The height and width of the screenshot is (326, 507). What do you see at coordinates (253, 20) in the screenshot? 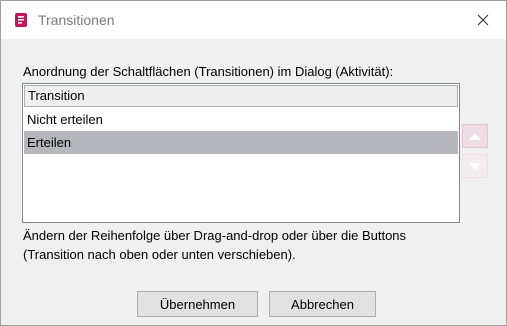
I see `title-bar: Transitionen` at bounding box center [253, 20].